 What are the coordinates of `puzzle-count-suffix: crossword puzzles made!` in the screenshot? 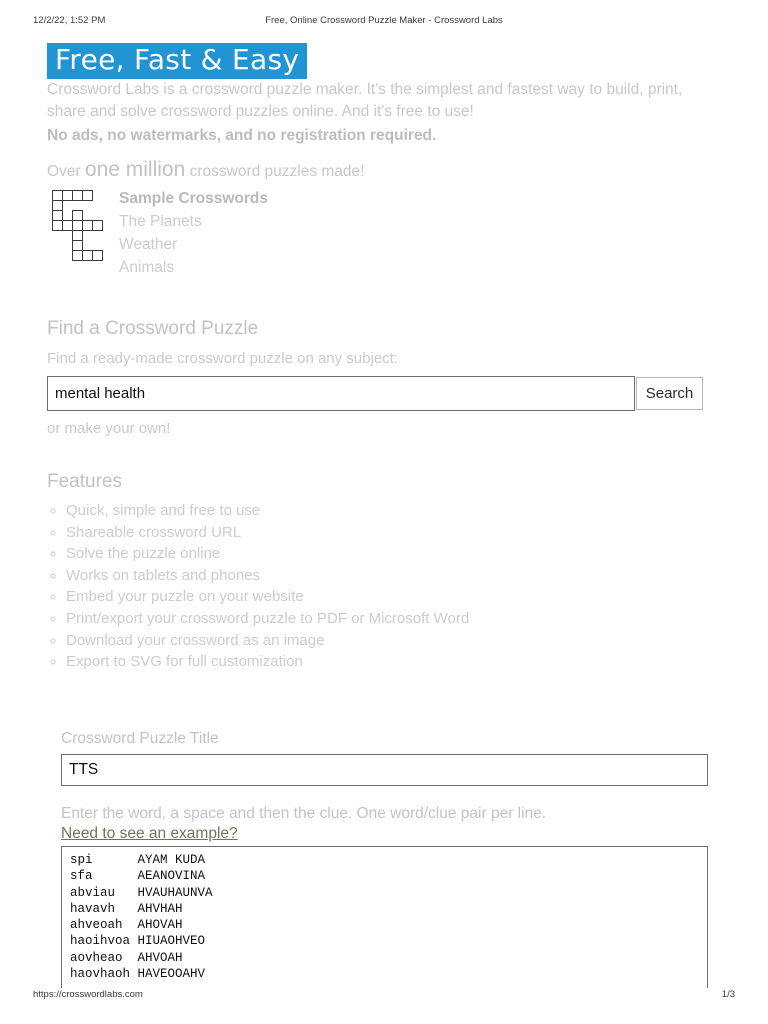 It's located at (275, 171).